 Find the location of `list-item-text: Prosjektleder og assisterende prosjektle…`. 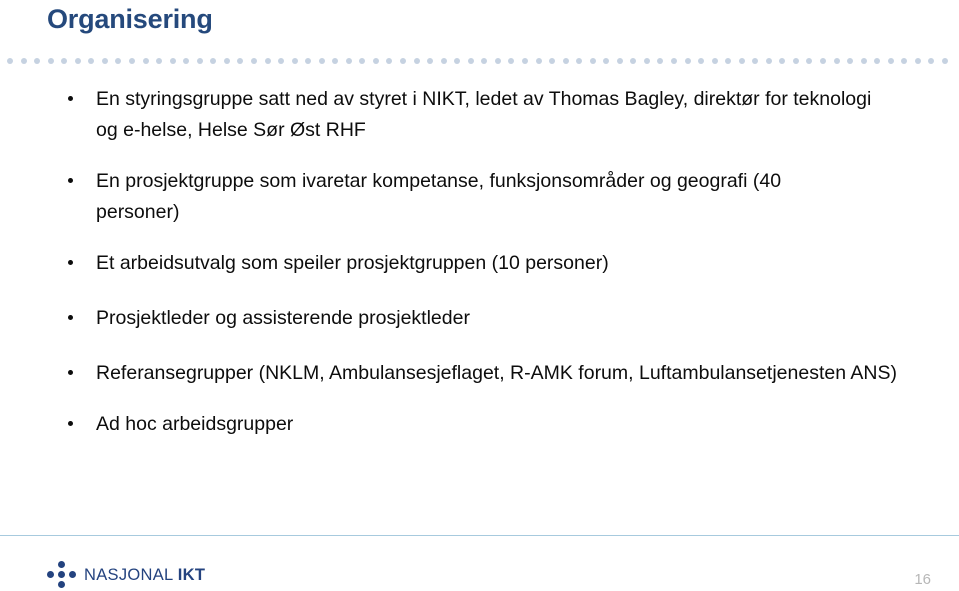

list-item-text: Prosjektleder og assisterende prosjektle… is located at coordinates (283, 318).